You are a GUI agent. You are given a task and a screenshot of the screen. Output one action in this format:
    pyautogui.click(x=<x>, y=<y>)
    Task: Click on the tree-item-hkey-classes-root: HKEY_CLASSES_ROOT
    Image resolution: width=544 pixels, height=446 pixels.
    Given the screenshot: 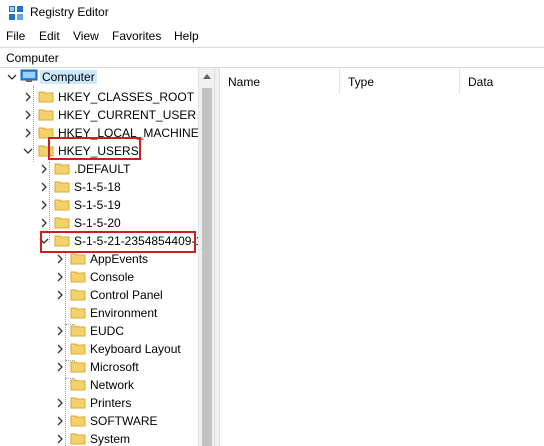 What is the action you would take?
    pyautogui.click(x=99, y=97)
    